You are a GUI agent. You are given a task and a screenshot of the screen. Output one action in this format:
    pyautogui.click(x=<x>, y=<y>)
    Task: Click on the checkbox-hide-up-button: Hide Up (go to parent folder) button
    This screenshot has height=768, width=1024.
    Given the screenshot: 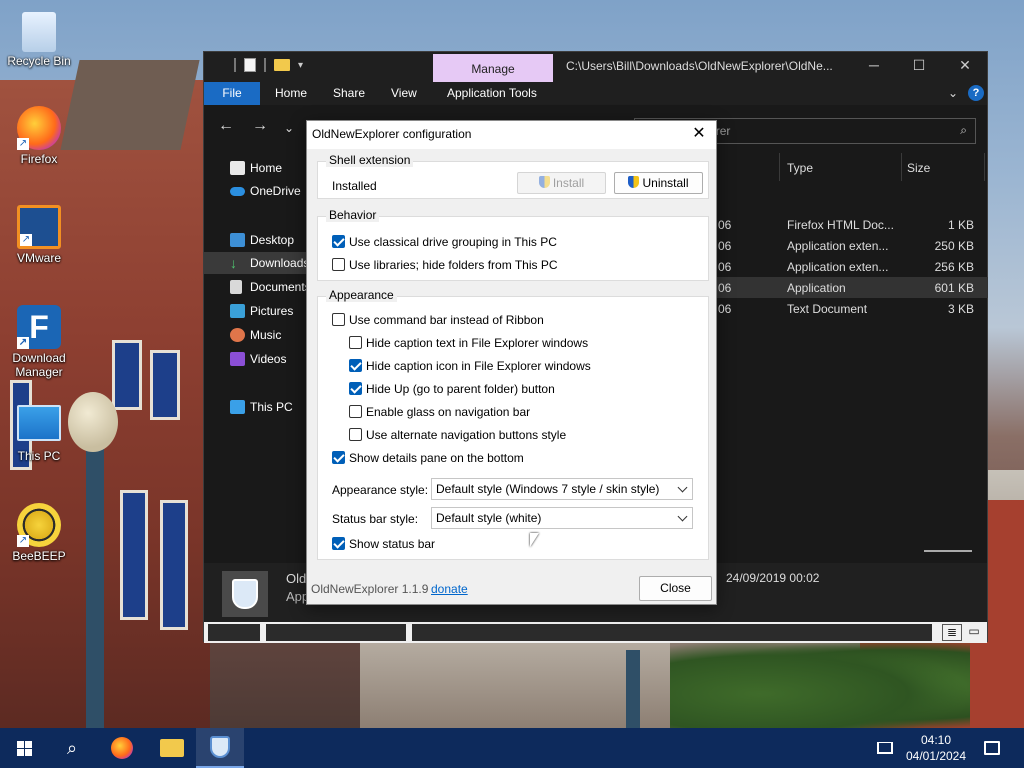 What is the action you would take?
    pyautogui.click(x=452, y=391)
    